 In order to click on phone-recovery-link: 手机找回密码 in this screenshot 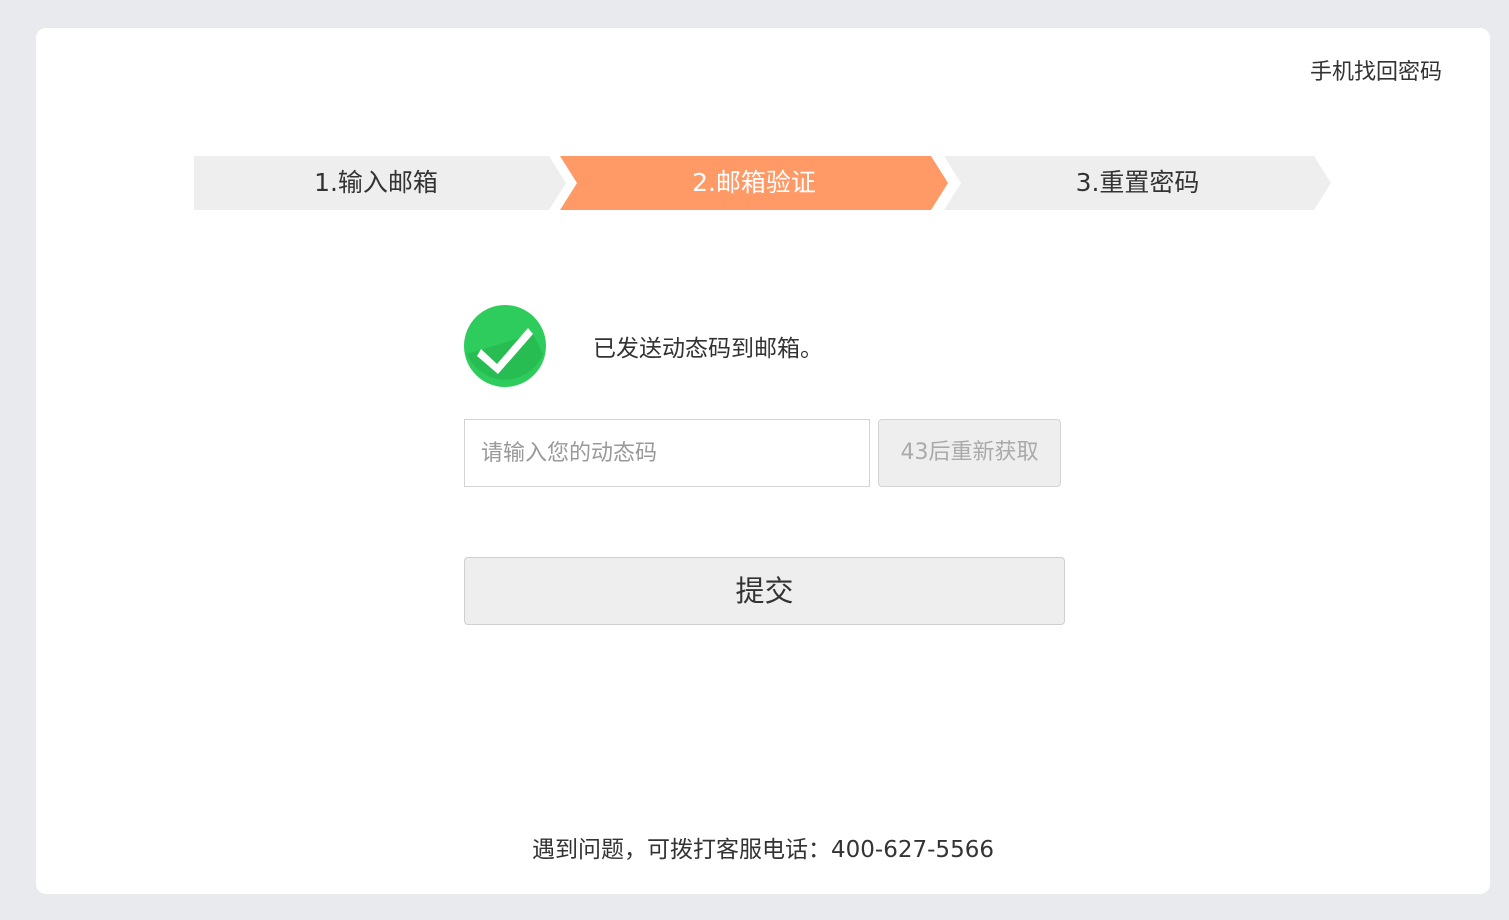, I will do `click(1376, 70)`.